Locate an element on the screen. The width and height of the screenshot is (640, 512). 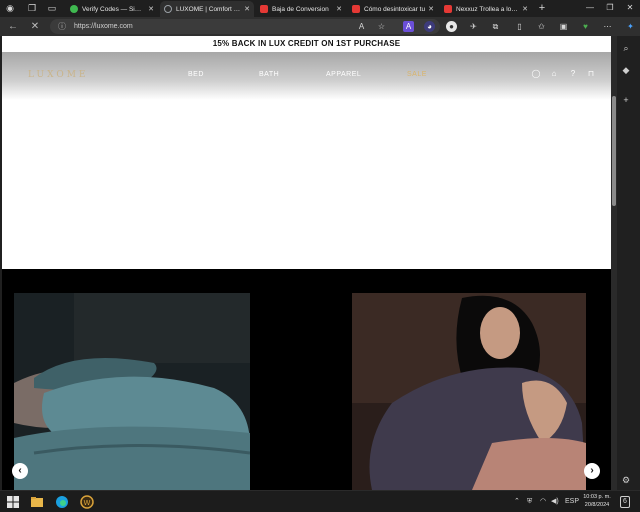
help-icon: ? is located at coordinates (573, 74).